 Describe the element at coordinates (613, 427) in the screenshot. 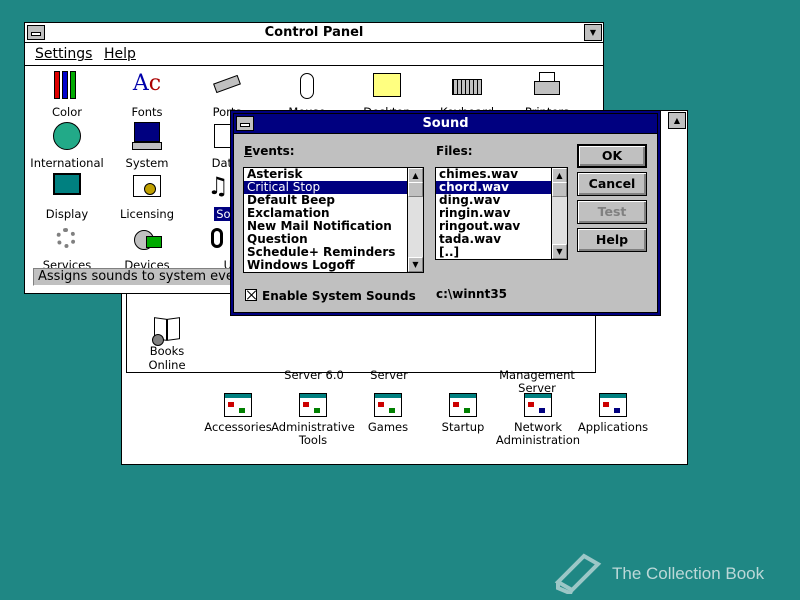

I see `group-label: Applications` at that location.